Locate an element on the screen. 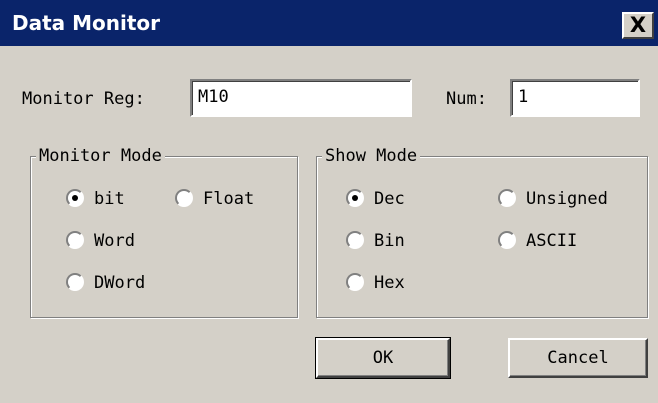 Image resolution: width=658 pixels, height=403 pixels. radio-label: bit is located at coordinates (109, 199).